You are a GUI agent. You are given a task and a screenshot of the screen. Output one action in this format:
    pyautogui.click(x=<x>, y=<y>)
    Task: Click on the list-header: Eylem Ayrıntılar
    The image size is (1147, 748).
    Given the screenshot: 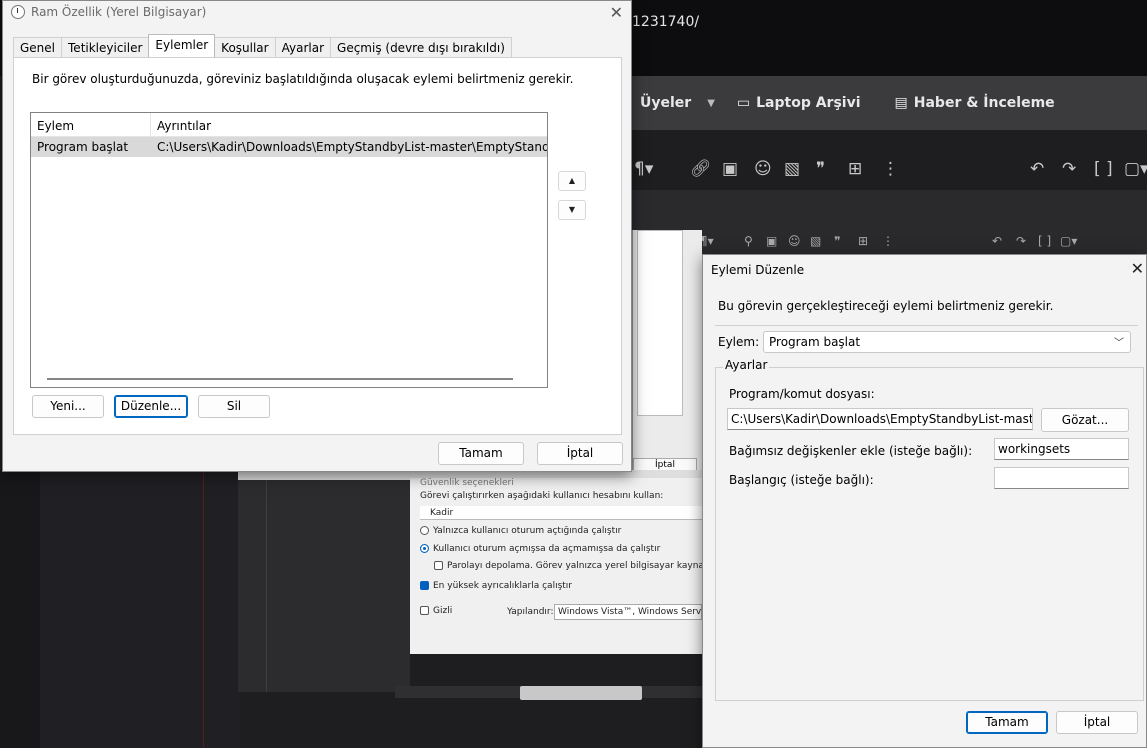 What is the action you would take?
    pyautogui.click(x=289, y=125)
    